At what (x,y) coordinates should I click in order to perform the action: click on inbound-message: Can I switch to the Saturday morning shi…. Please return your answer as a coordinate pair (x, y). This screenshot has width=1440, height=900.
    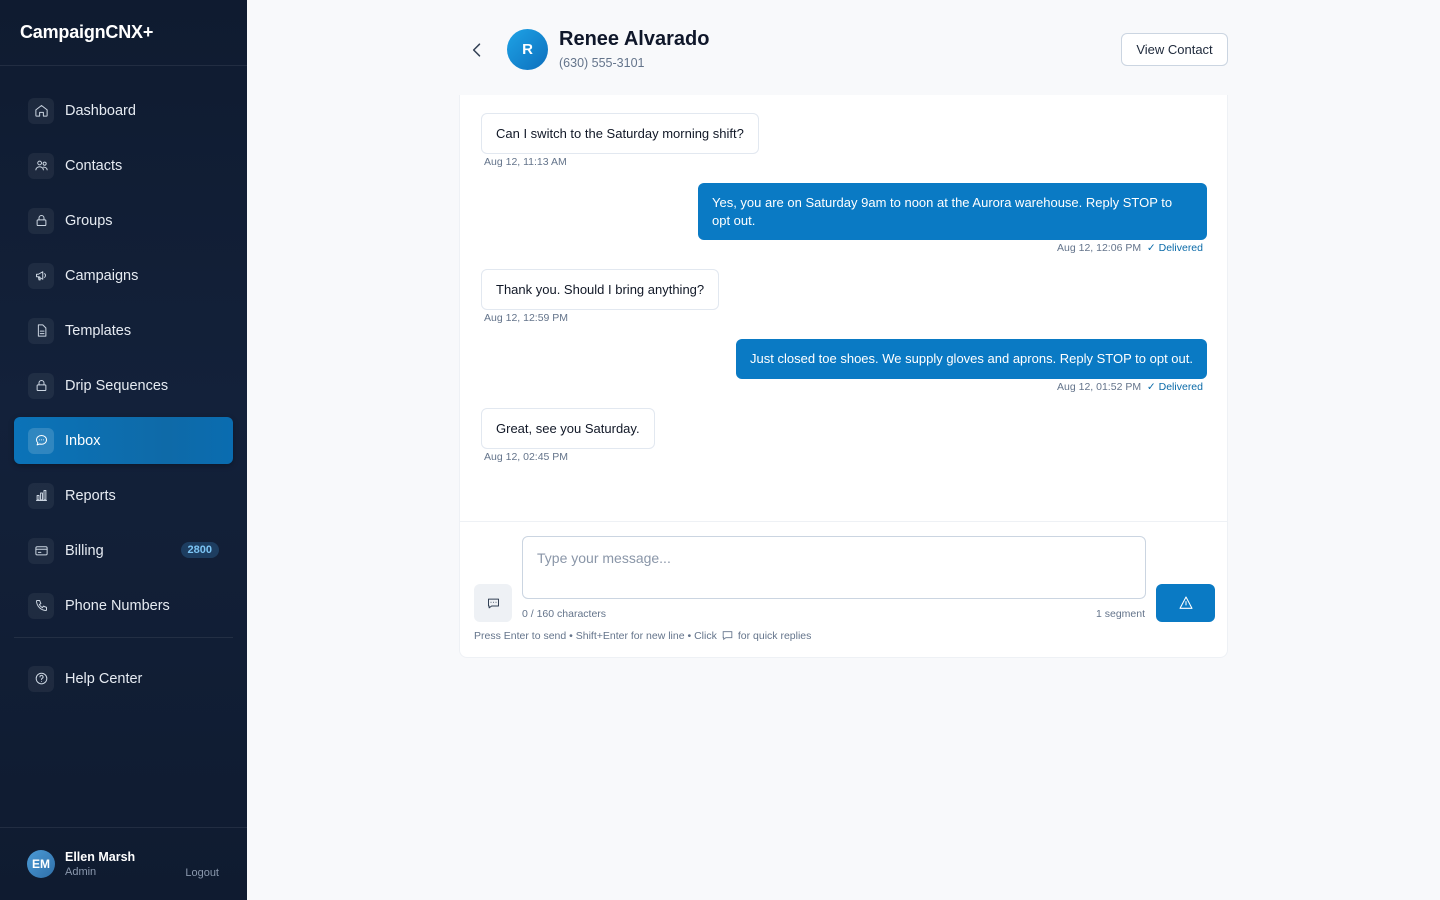
    Looking at the image, I should click on (620, 133).